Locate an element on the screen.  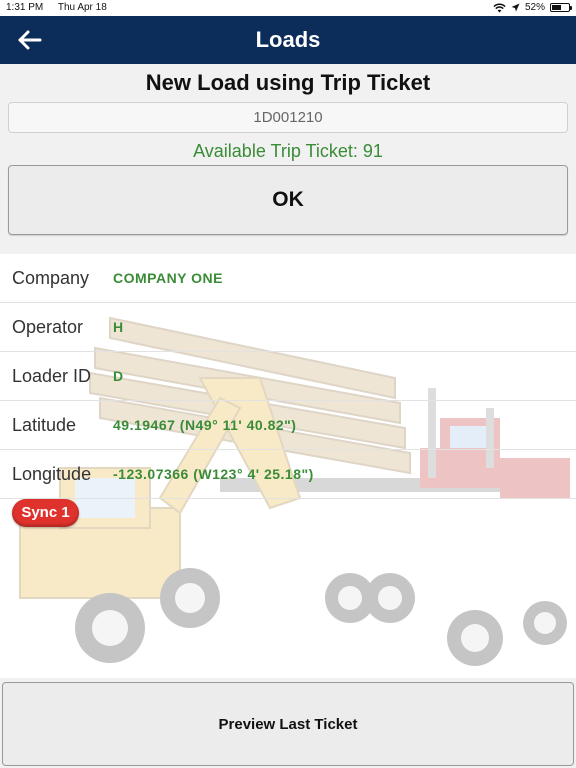
page-title: Loads is located at coordinates (288, 39).